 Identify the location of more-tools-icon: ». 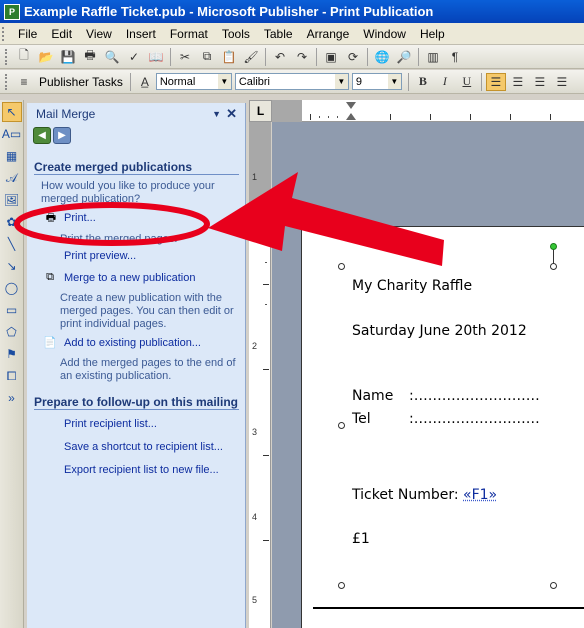
(12, 398).